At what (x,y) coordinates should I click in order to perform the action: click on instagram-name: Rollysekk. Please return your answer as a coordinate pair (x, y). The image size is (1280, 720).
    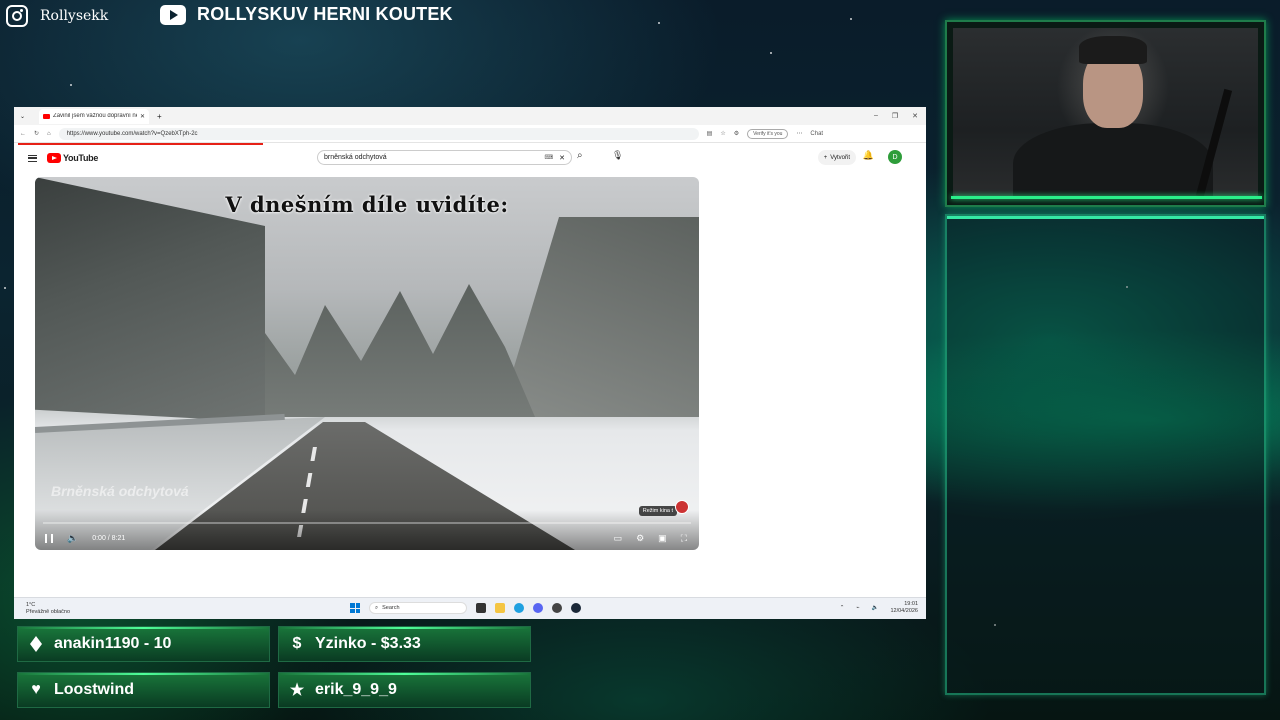
    Looking at the image, I should click on (74, 16).